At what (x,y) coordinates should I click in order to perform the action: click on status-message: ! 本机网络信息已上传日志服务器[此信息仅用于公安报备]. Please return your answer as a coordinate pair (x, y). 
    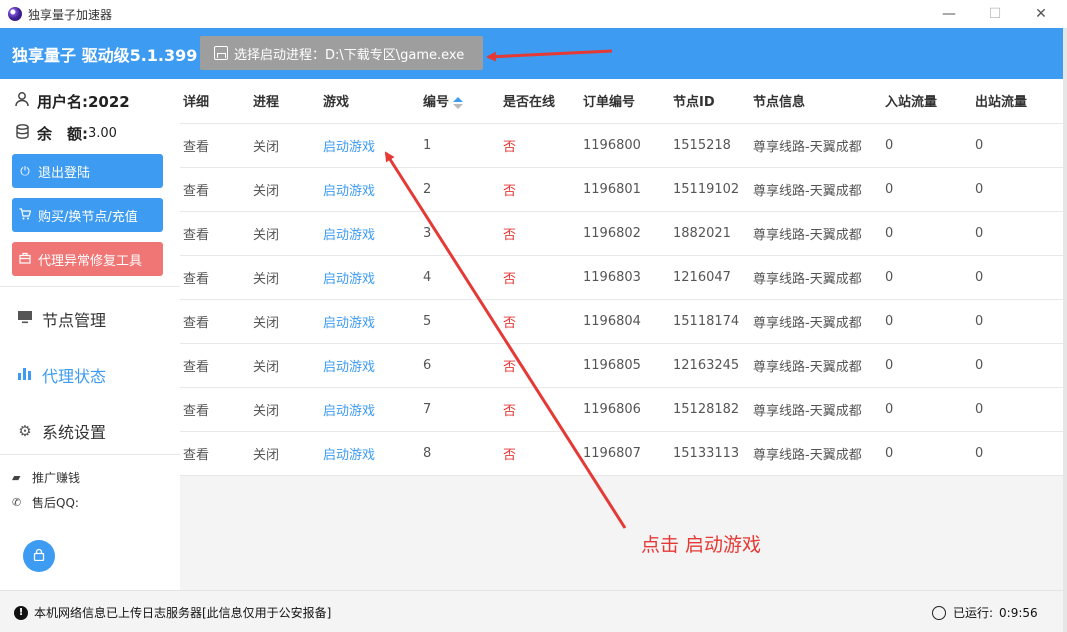
    Looking at the image, I should click on (172, 612).